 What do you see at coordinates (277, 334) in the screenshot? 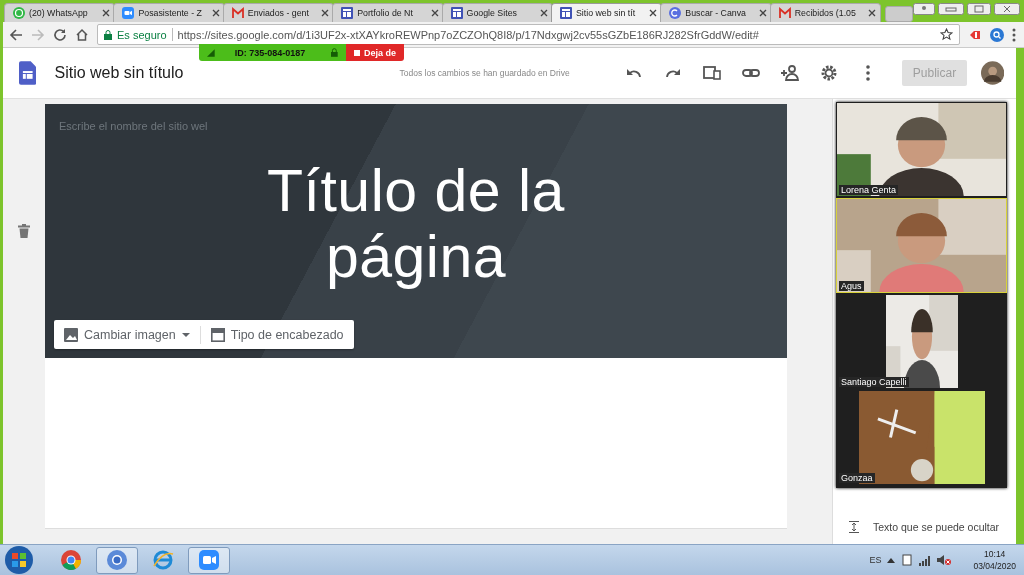
I see `header-action-button: Tipo de encabezado` at bounding box center [277, 334].